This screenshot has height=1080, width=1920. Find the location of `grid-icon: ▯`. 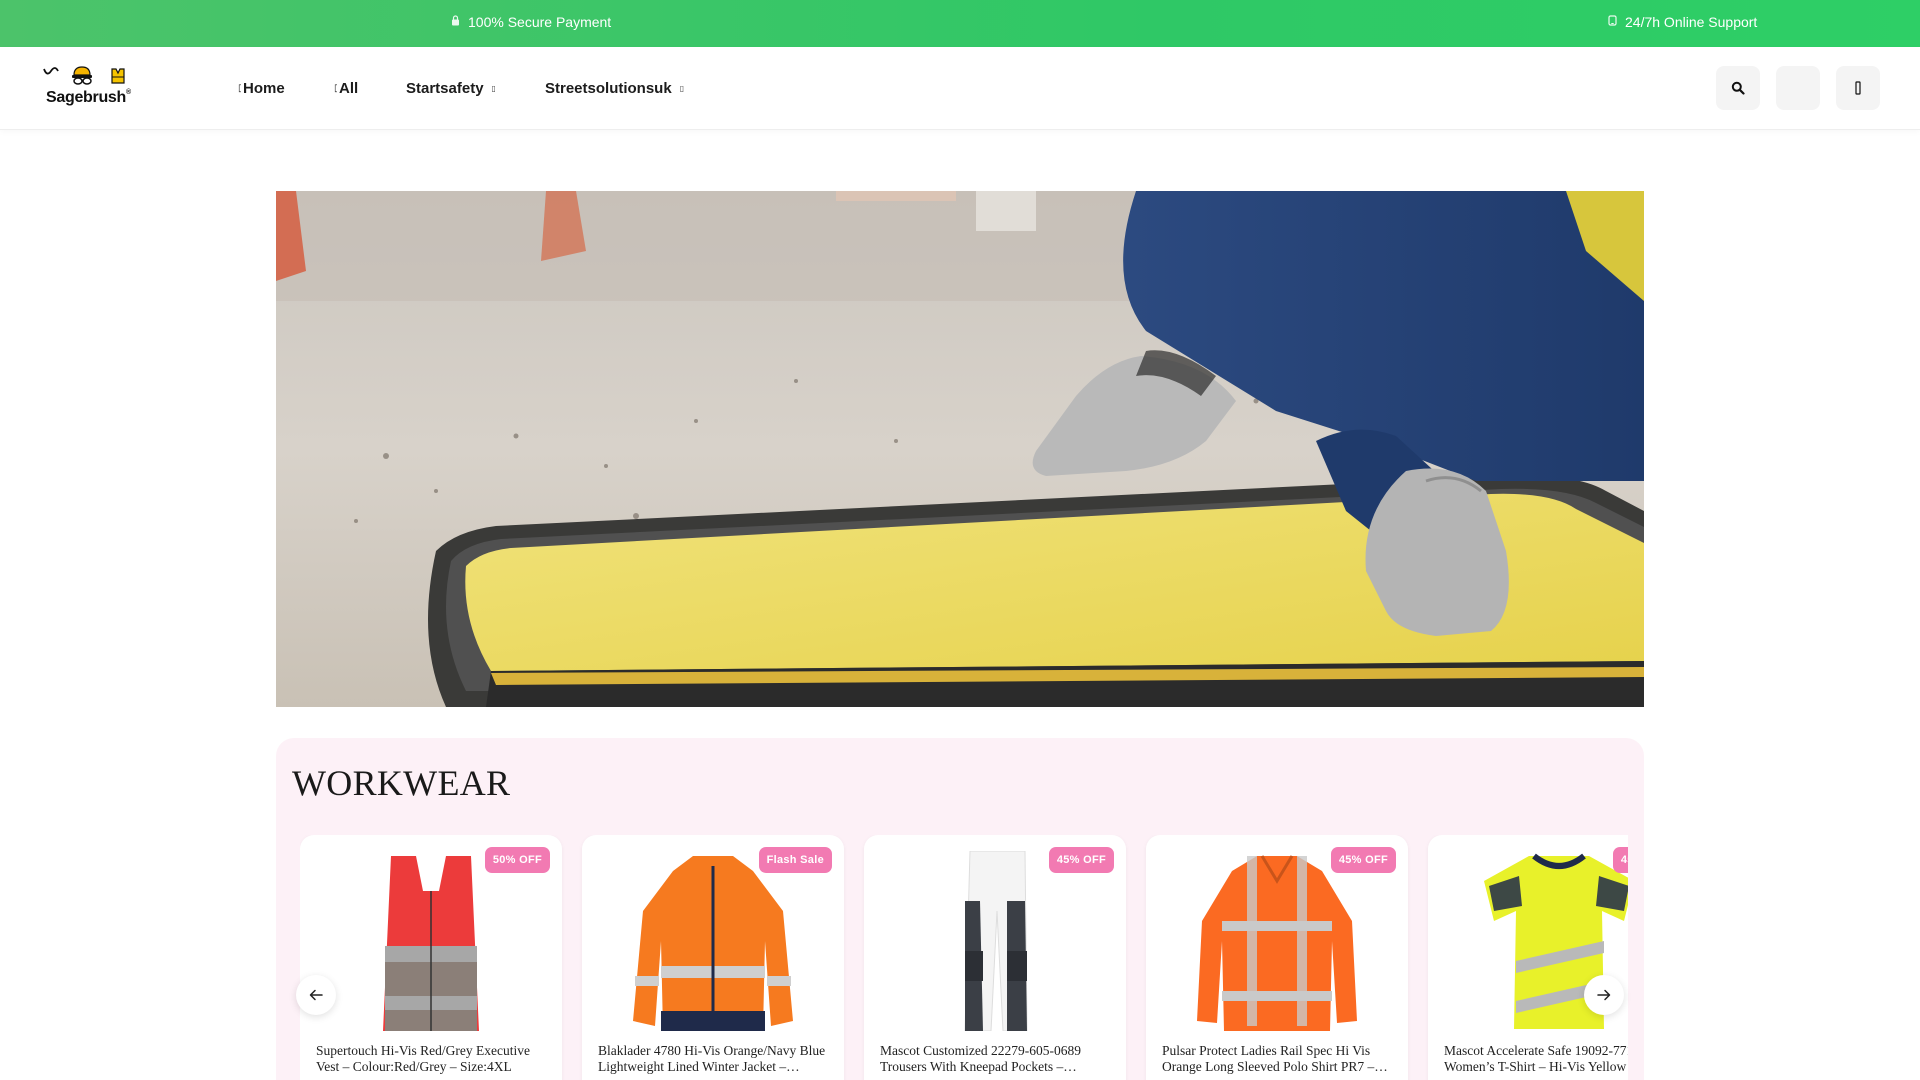

grid-icon: ▯ is located at coordinates (335, 88).